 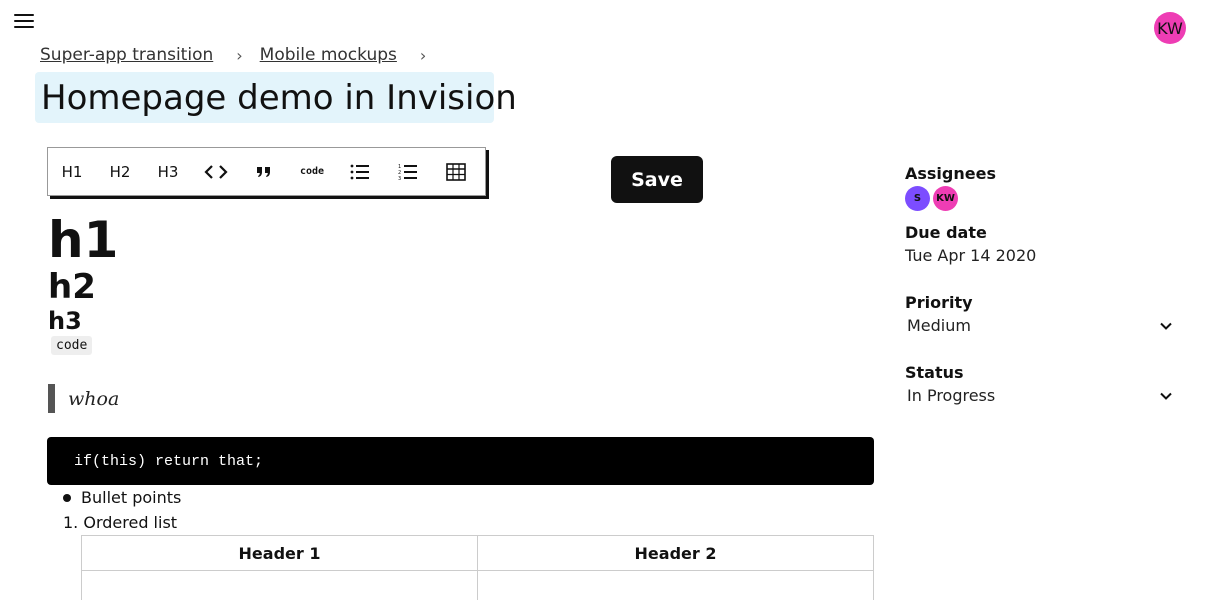 I want to click on user-avatar: KW, so click(x=1170, y=28).